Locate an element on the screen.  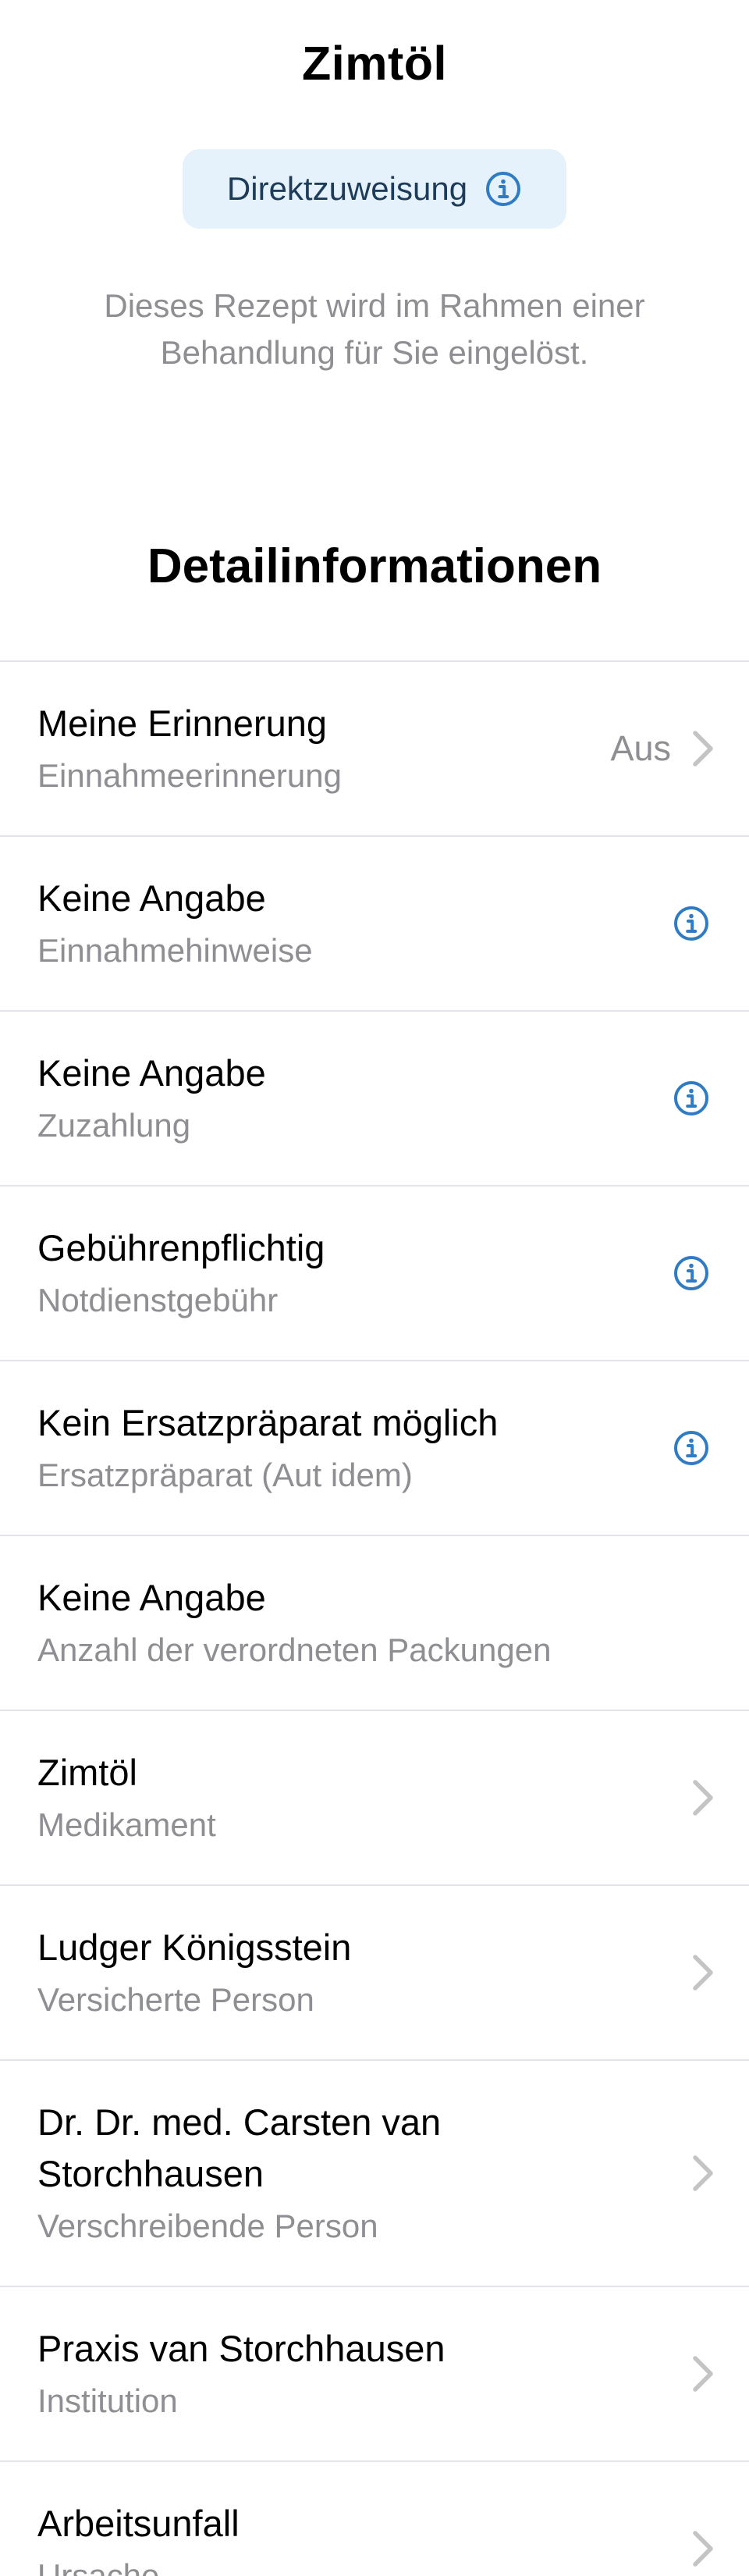
row-subtitle: Einnahmeerinnerung is located at coordinates (189, 775).